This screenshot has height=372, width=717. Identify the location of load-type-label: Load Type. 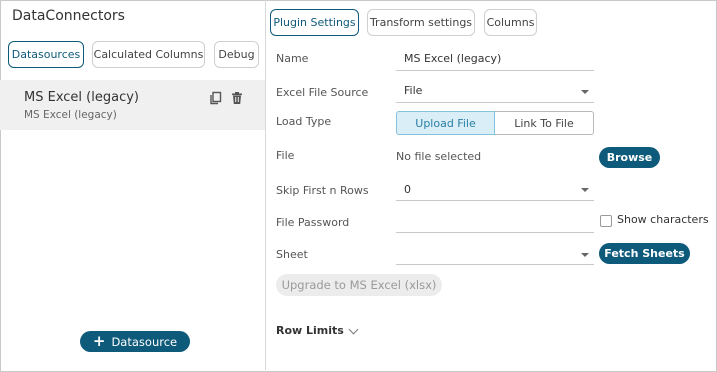
(304, 121).